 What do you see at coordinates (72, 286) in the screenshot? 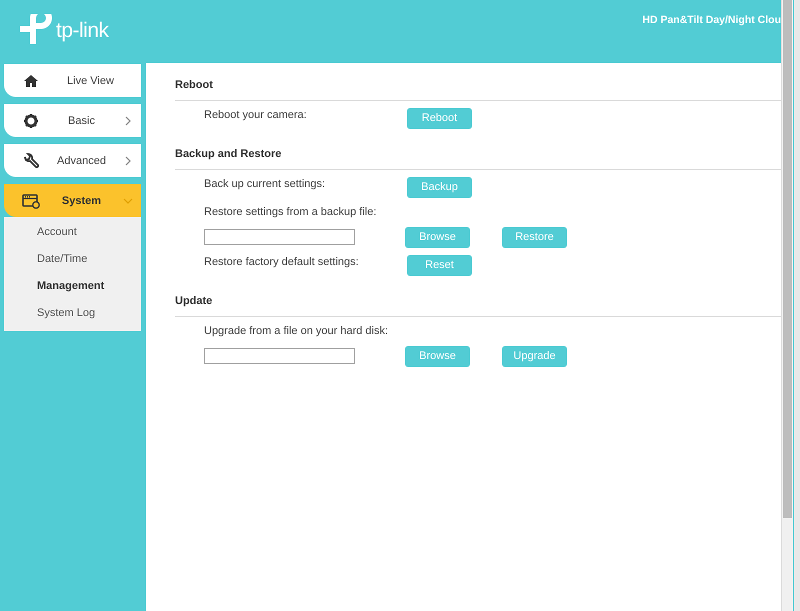
I see `submenu-item: Management` at bounding box center [72, 286].